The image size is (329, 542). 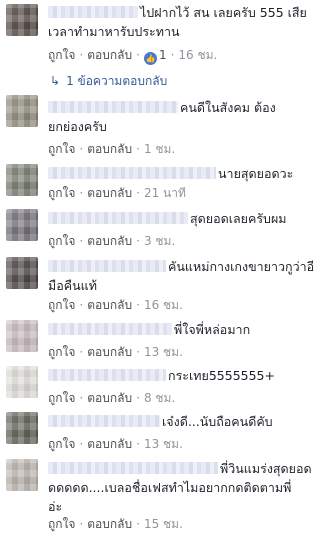 What do you see at coordinates (221, 375) in the screenshot?
I see `comment-text: กระเทย5555555+` at bounding box center [221, 375].